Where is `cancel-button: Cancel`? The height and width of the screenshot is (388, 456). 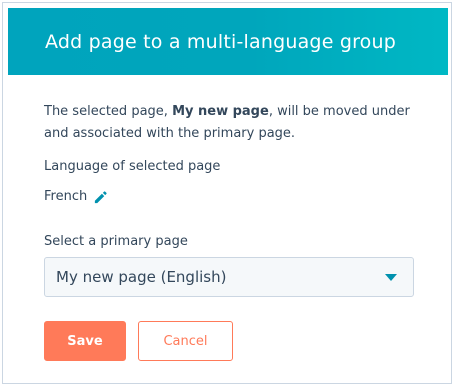
cancel-button: Cancel is located at coordinates (185, 341).